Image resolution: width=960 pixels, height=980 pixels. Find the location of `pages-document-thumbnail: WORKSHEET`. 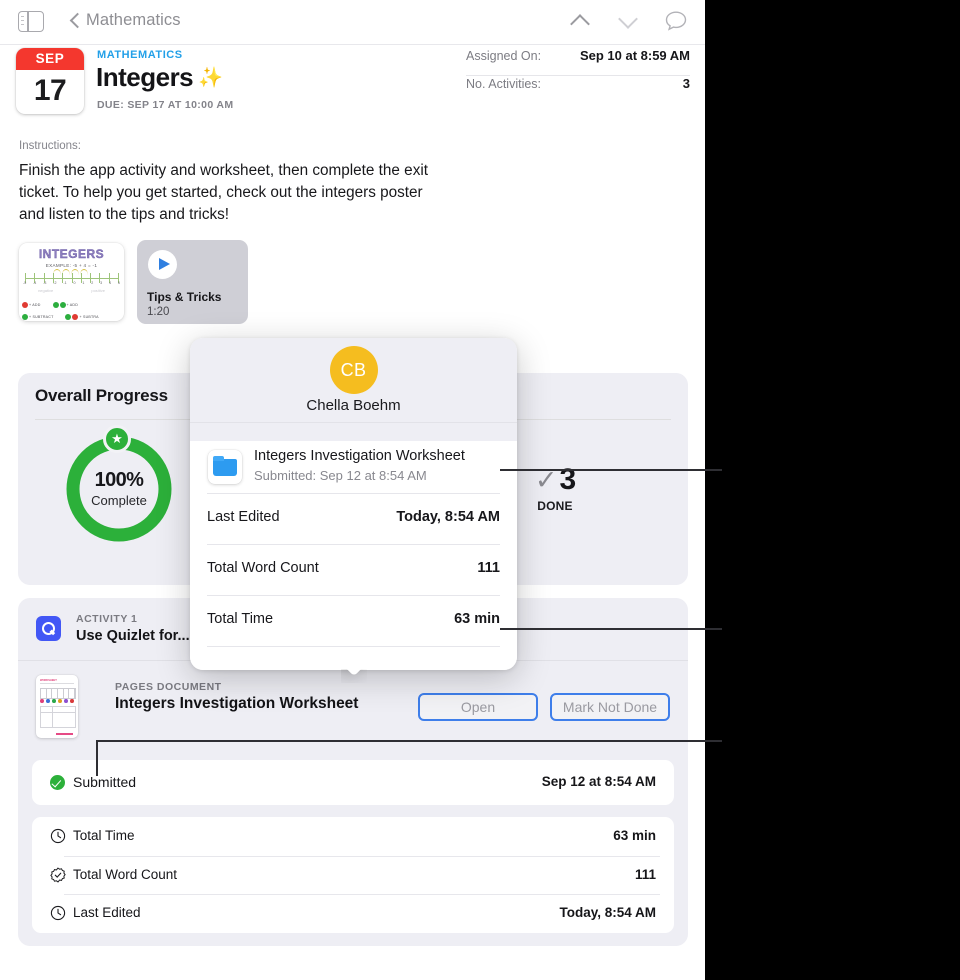

pages-document-thumbnail: WORKSHEET is located at coordinates (57, 706).